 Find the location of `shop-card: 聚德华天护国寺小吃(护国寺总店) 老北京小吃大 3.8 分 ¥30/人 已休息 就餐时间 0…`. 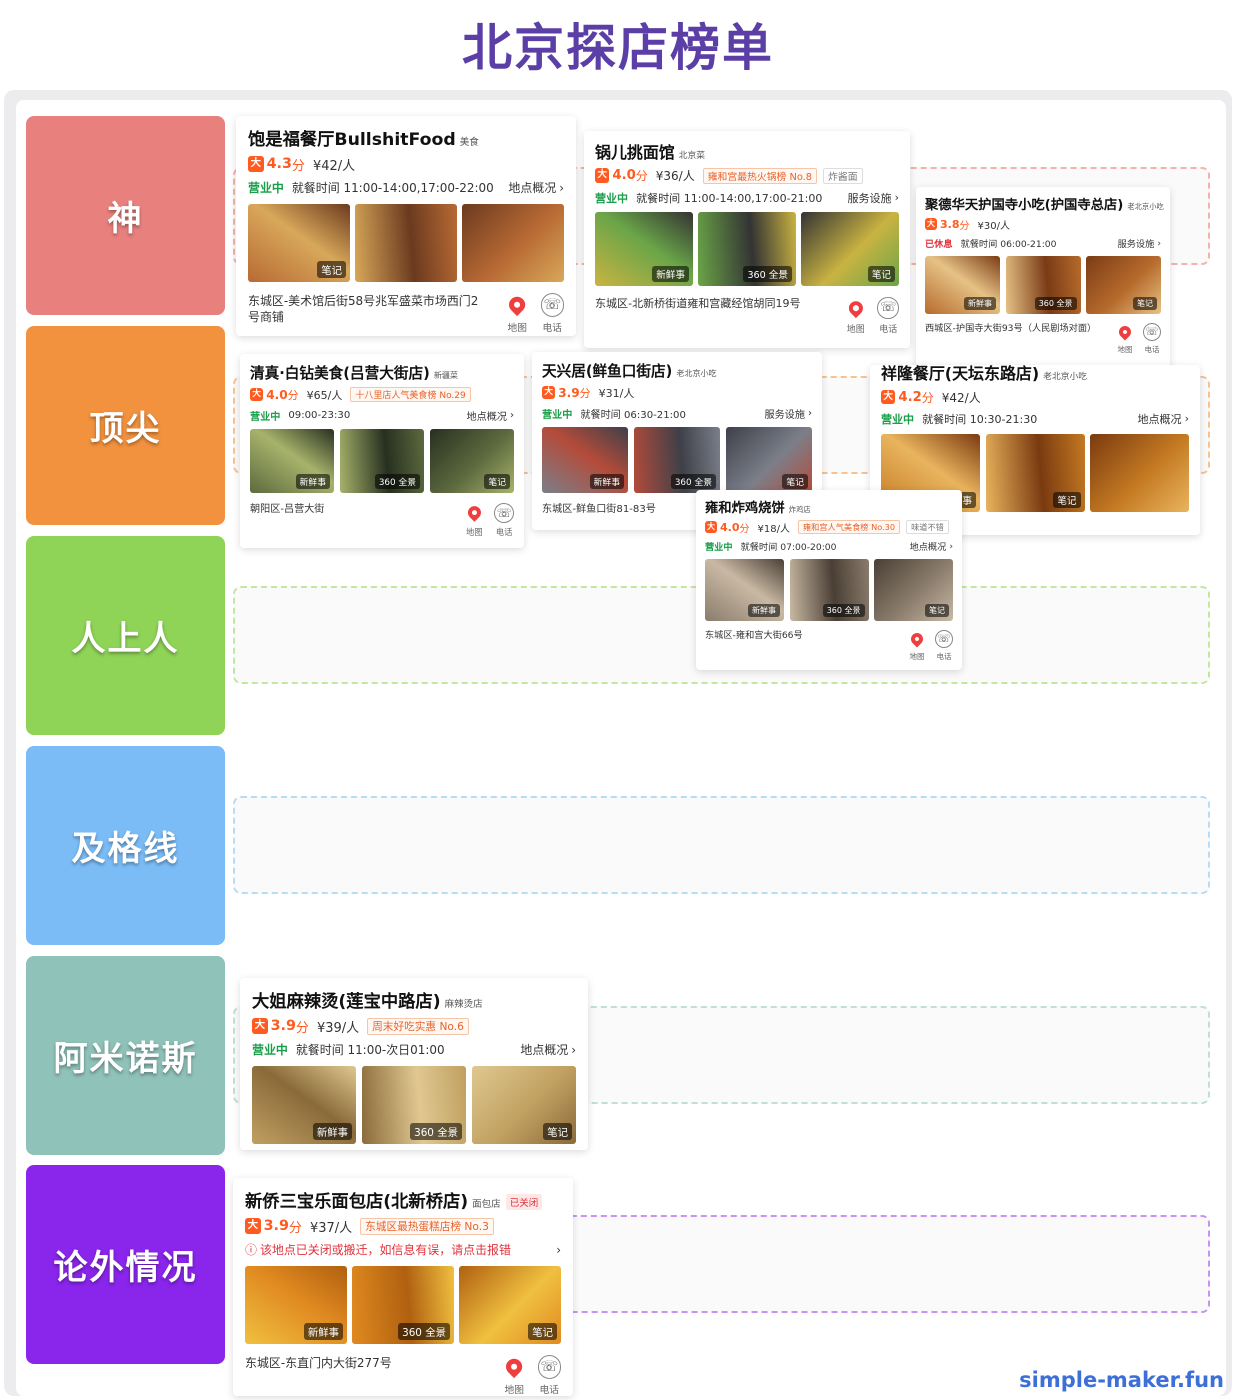

shop-card: 聚德华天护国寺小吃(护国寺总店) 老北京小吃大 3.8 分 ¥30/人 已休息 就餐时间 0… is located at coordinates (1043, 281).